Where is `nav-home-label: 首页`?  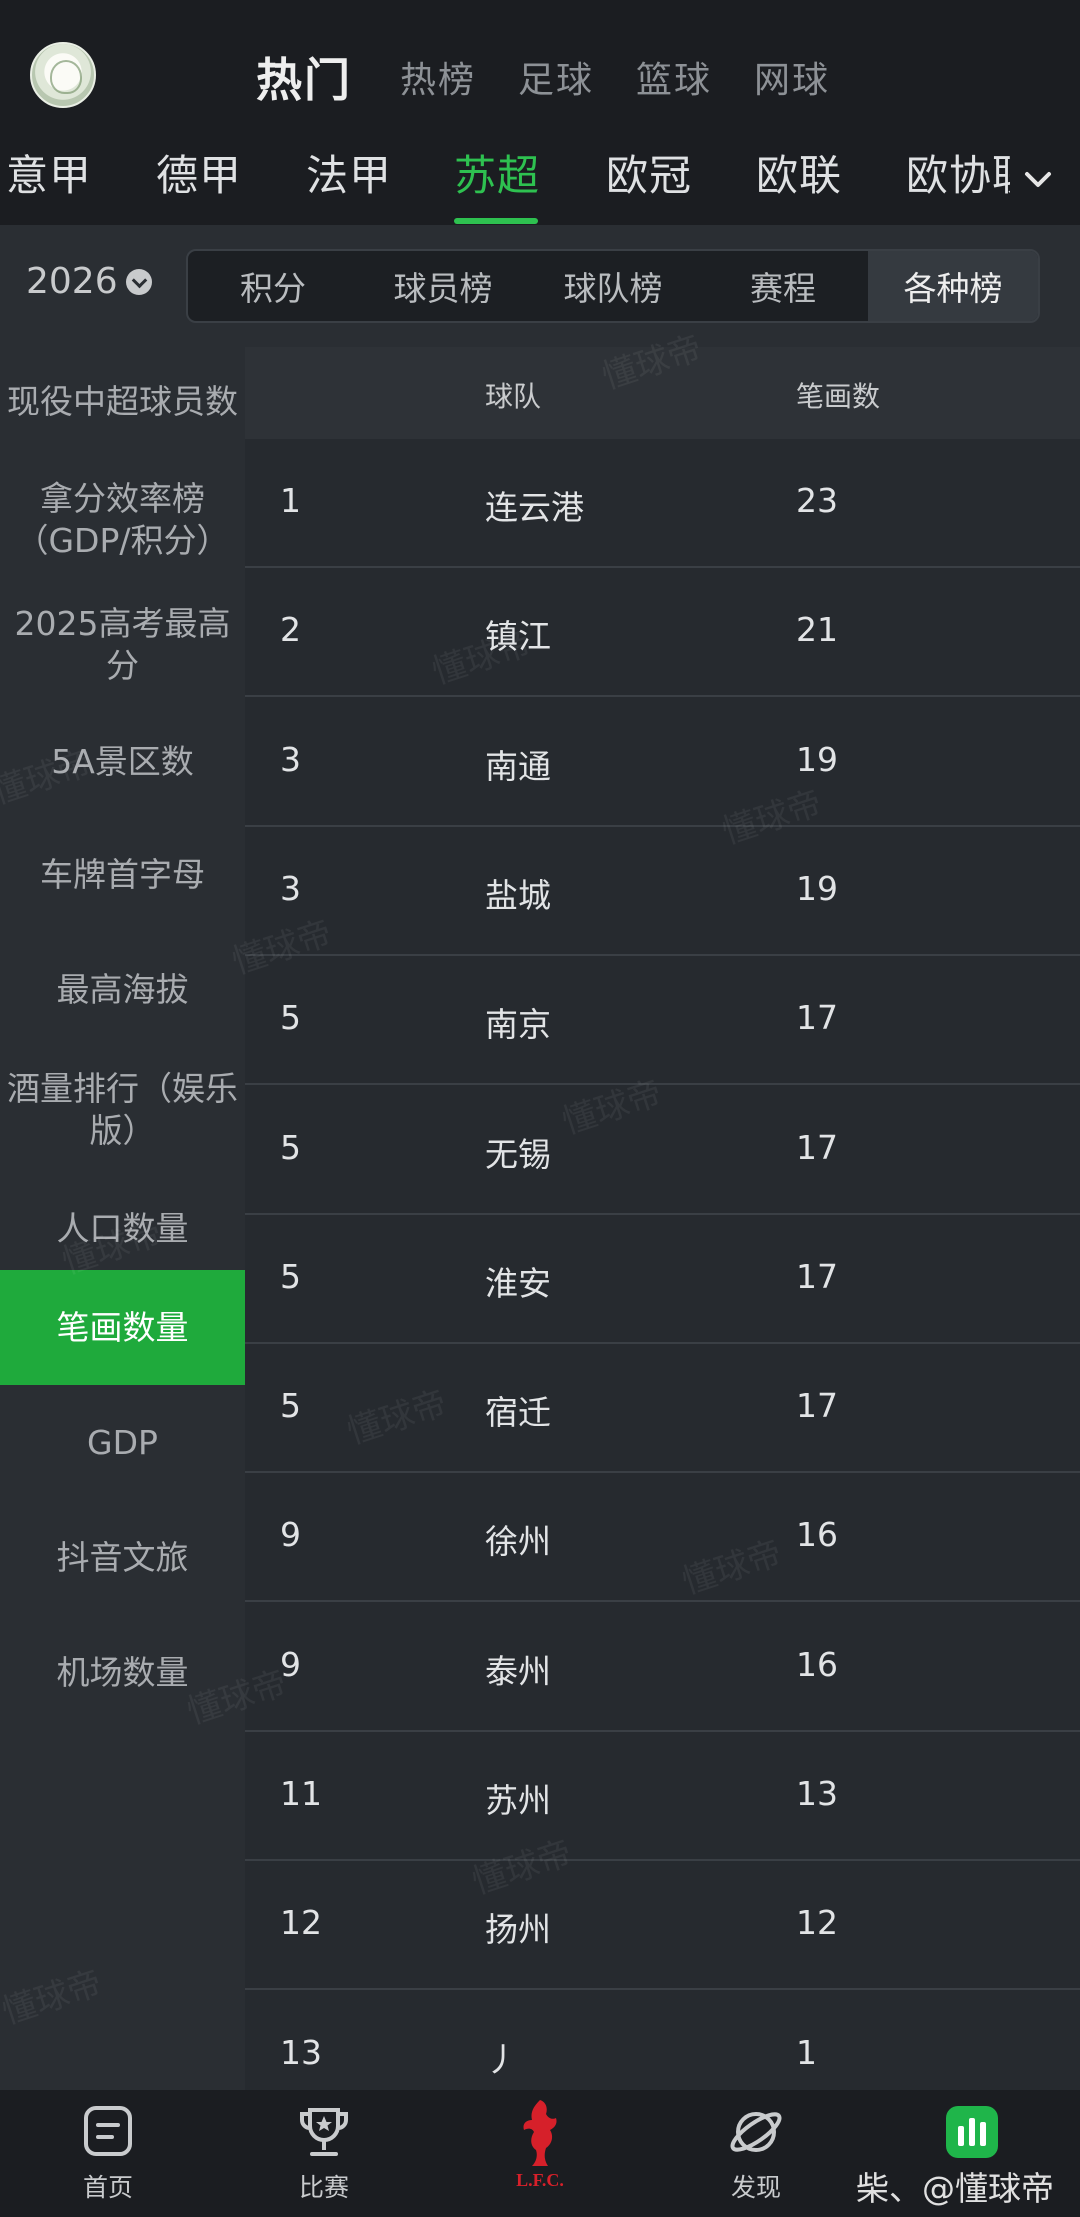
nav-home-label: 首页 is located at coordinates (107, 2187).